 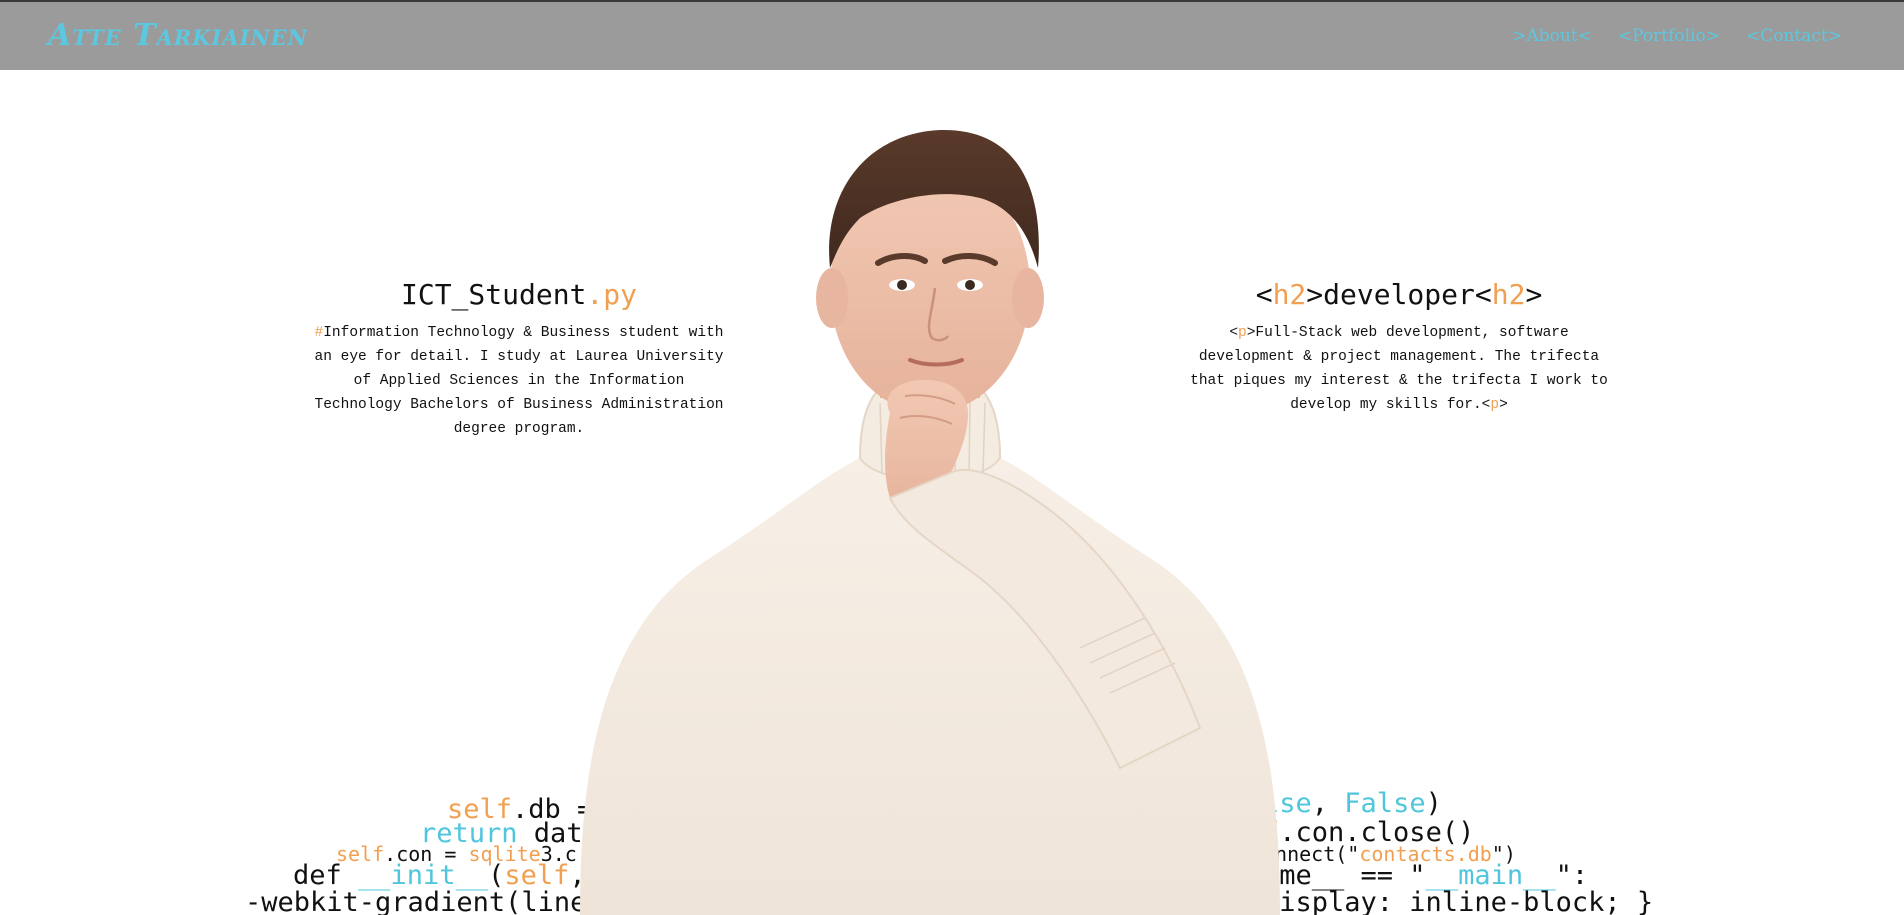 What do you see at coordinates (424, 901) in the screenshot?
I see `code-line-left-5: -webkit-gradient(linea` at bounding box center [424, 901].